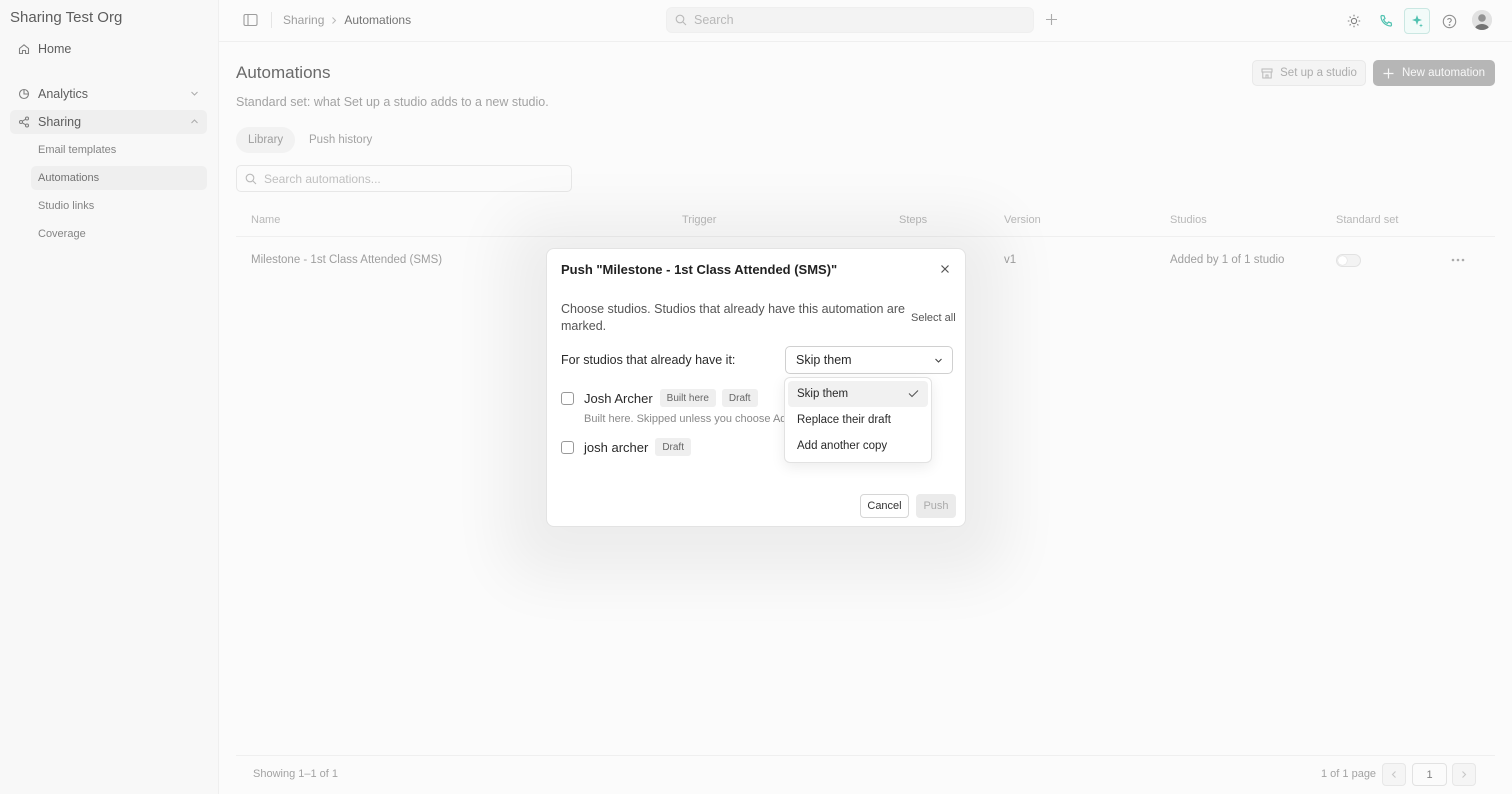 Image resolution: width=1512 pixels, height=794 pixels. I want to click on status-badge: Built here, so click(687, 398).